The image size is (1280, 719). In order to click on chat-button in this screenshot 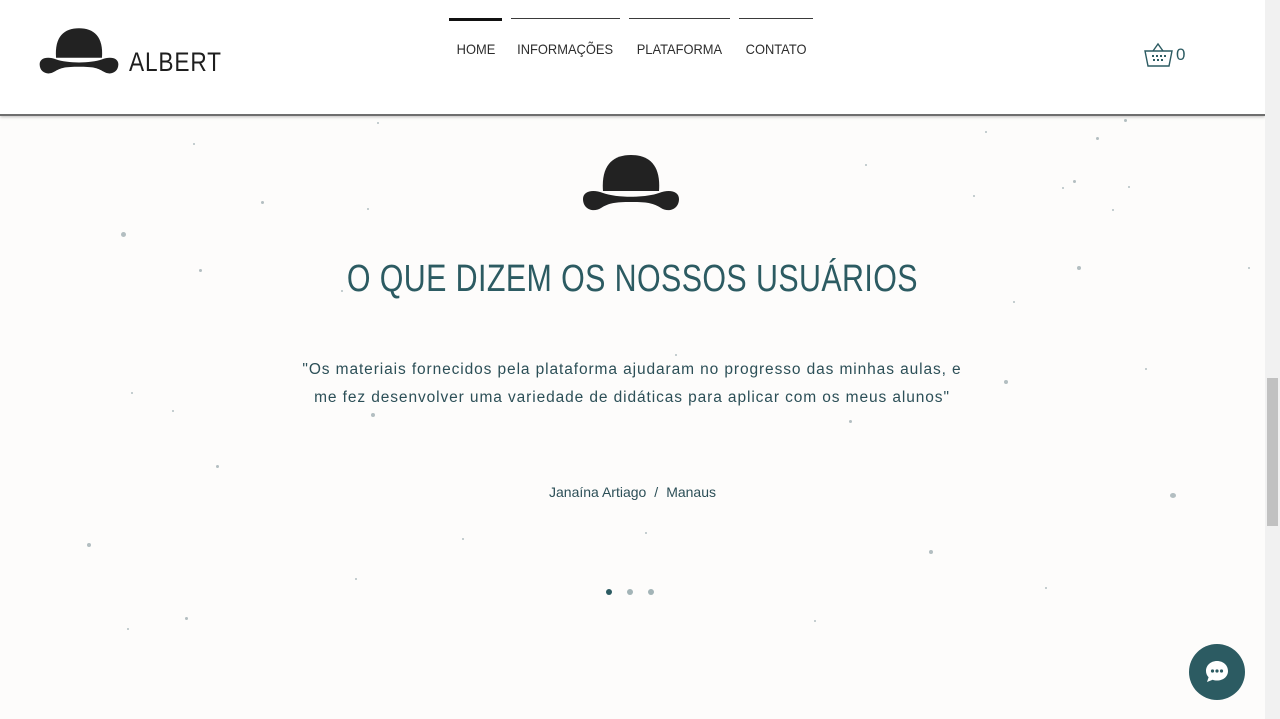, I will do `click(1217, 672)`.